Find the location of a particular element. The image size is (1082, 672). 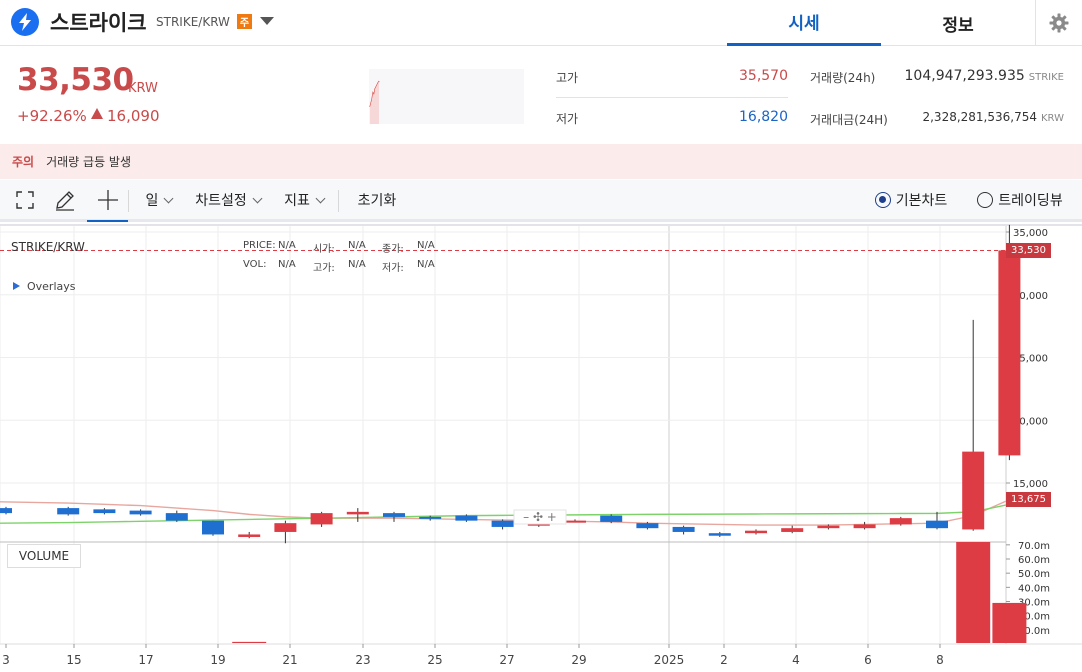

low-value: 16,820 is located at coordinates (763, 117).